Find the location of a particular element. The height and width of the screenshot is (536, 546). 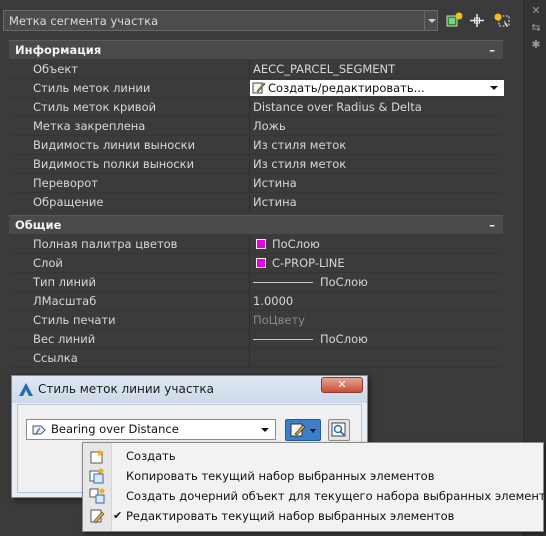

quick-select-button is located at coordinates (502, 20).